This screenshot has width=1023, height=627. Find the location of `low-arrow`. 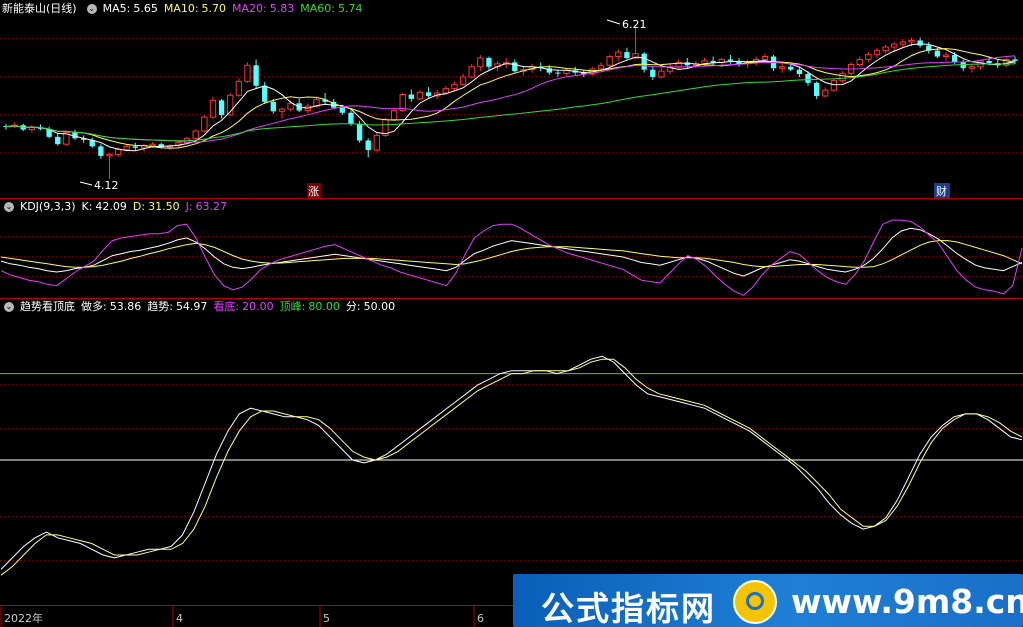

low-arrow is located at coordinates (86, 183).